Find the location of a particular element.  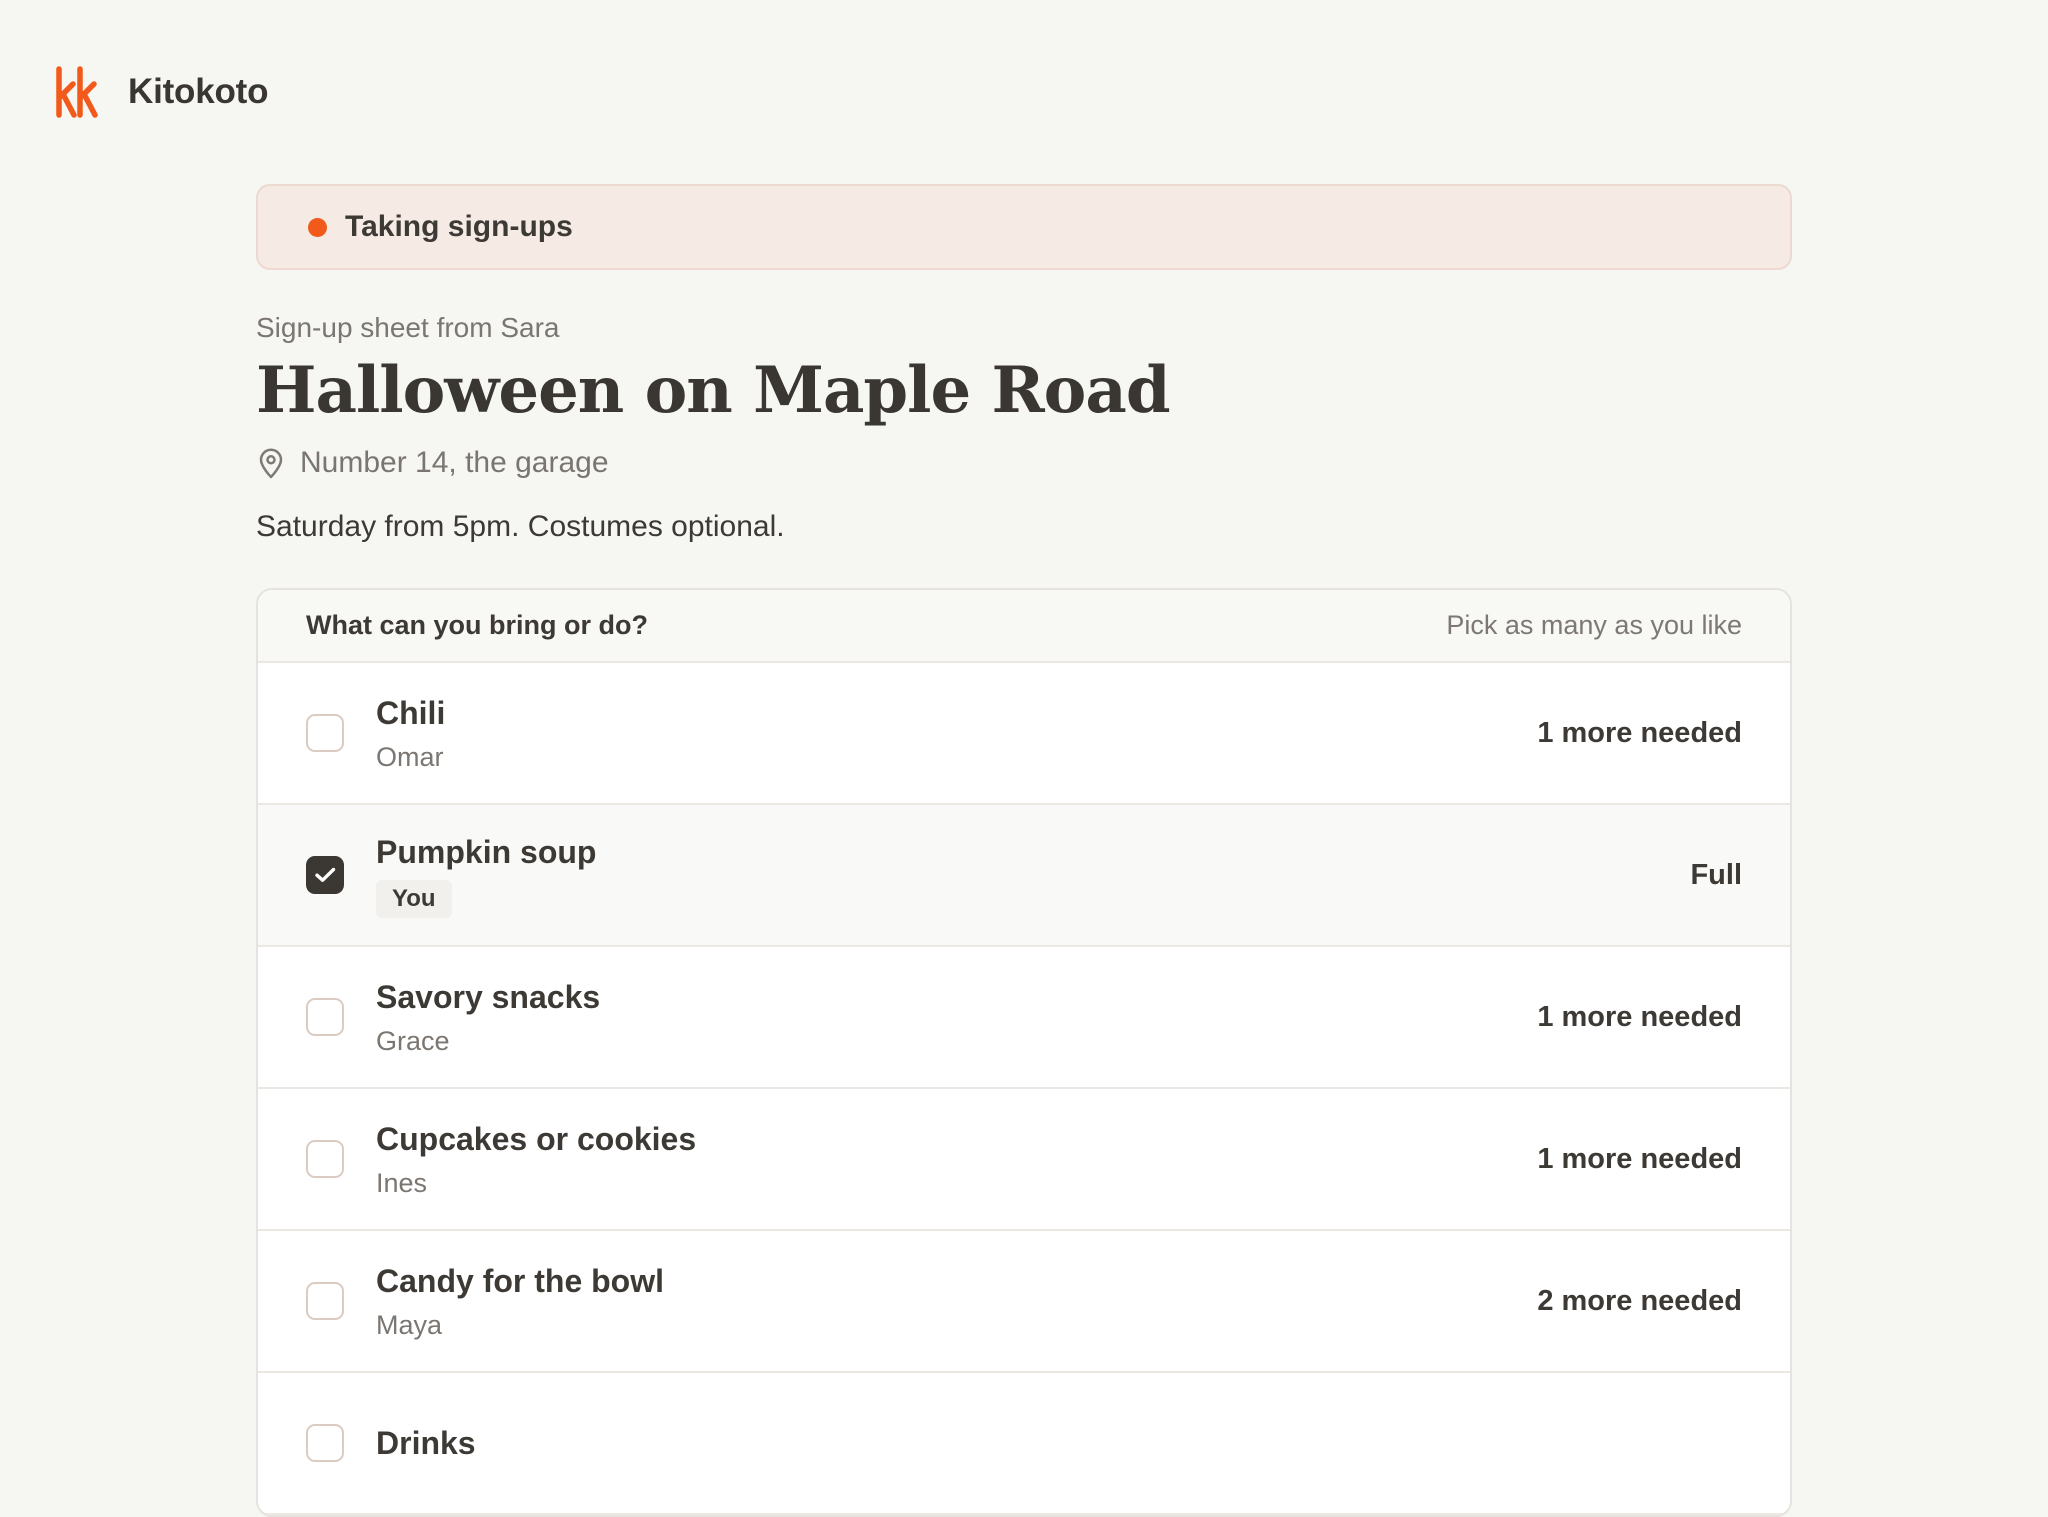

top-bar: Kitokoto is located at coordinates (161, 92).